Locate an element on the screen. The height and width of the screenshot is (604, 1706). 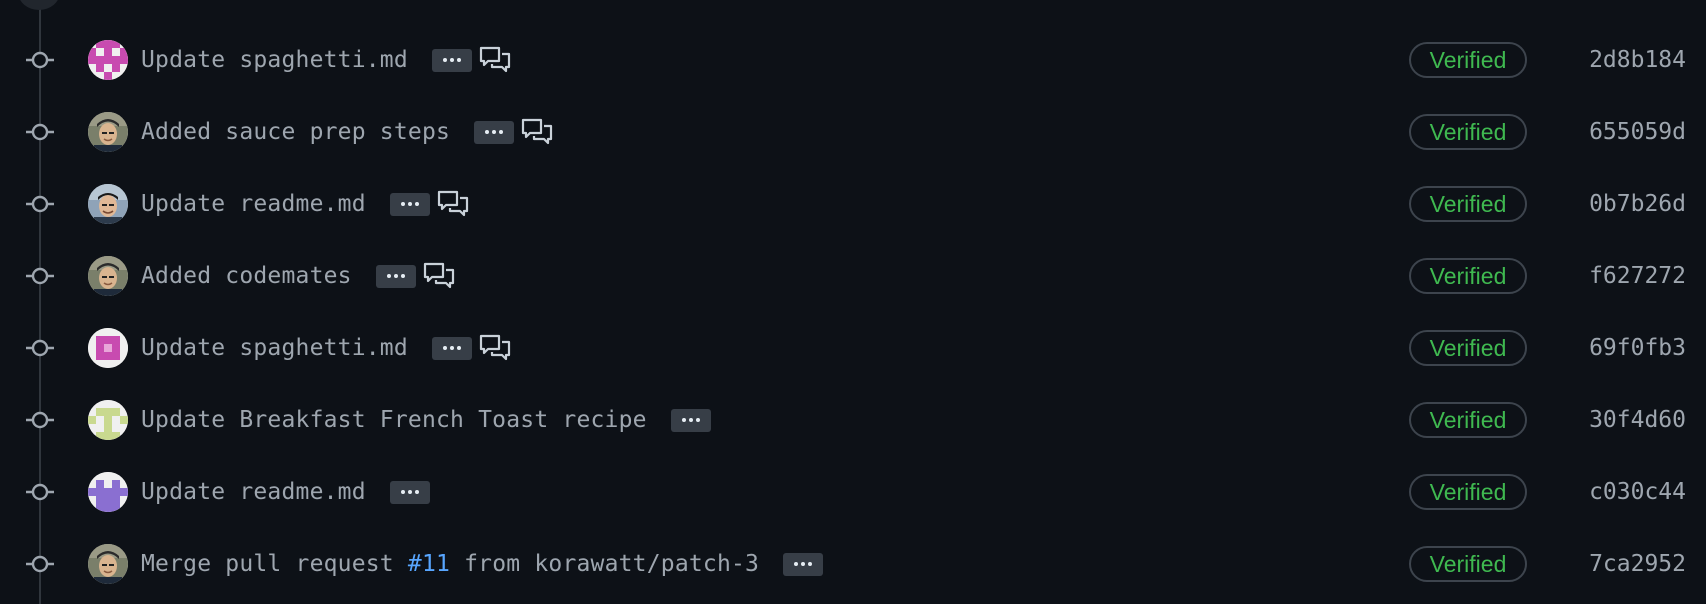
commit-sha-link: 7ca2952 is located at coordinates (1637, 564).